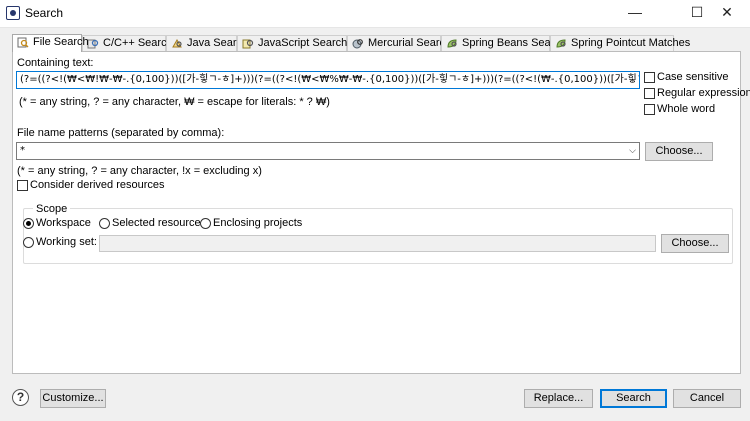 The width and height of the screenshot is (750, 421). I want to click on spring-pointcut-icon, so click(561, 43).